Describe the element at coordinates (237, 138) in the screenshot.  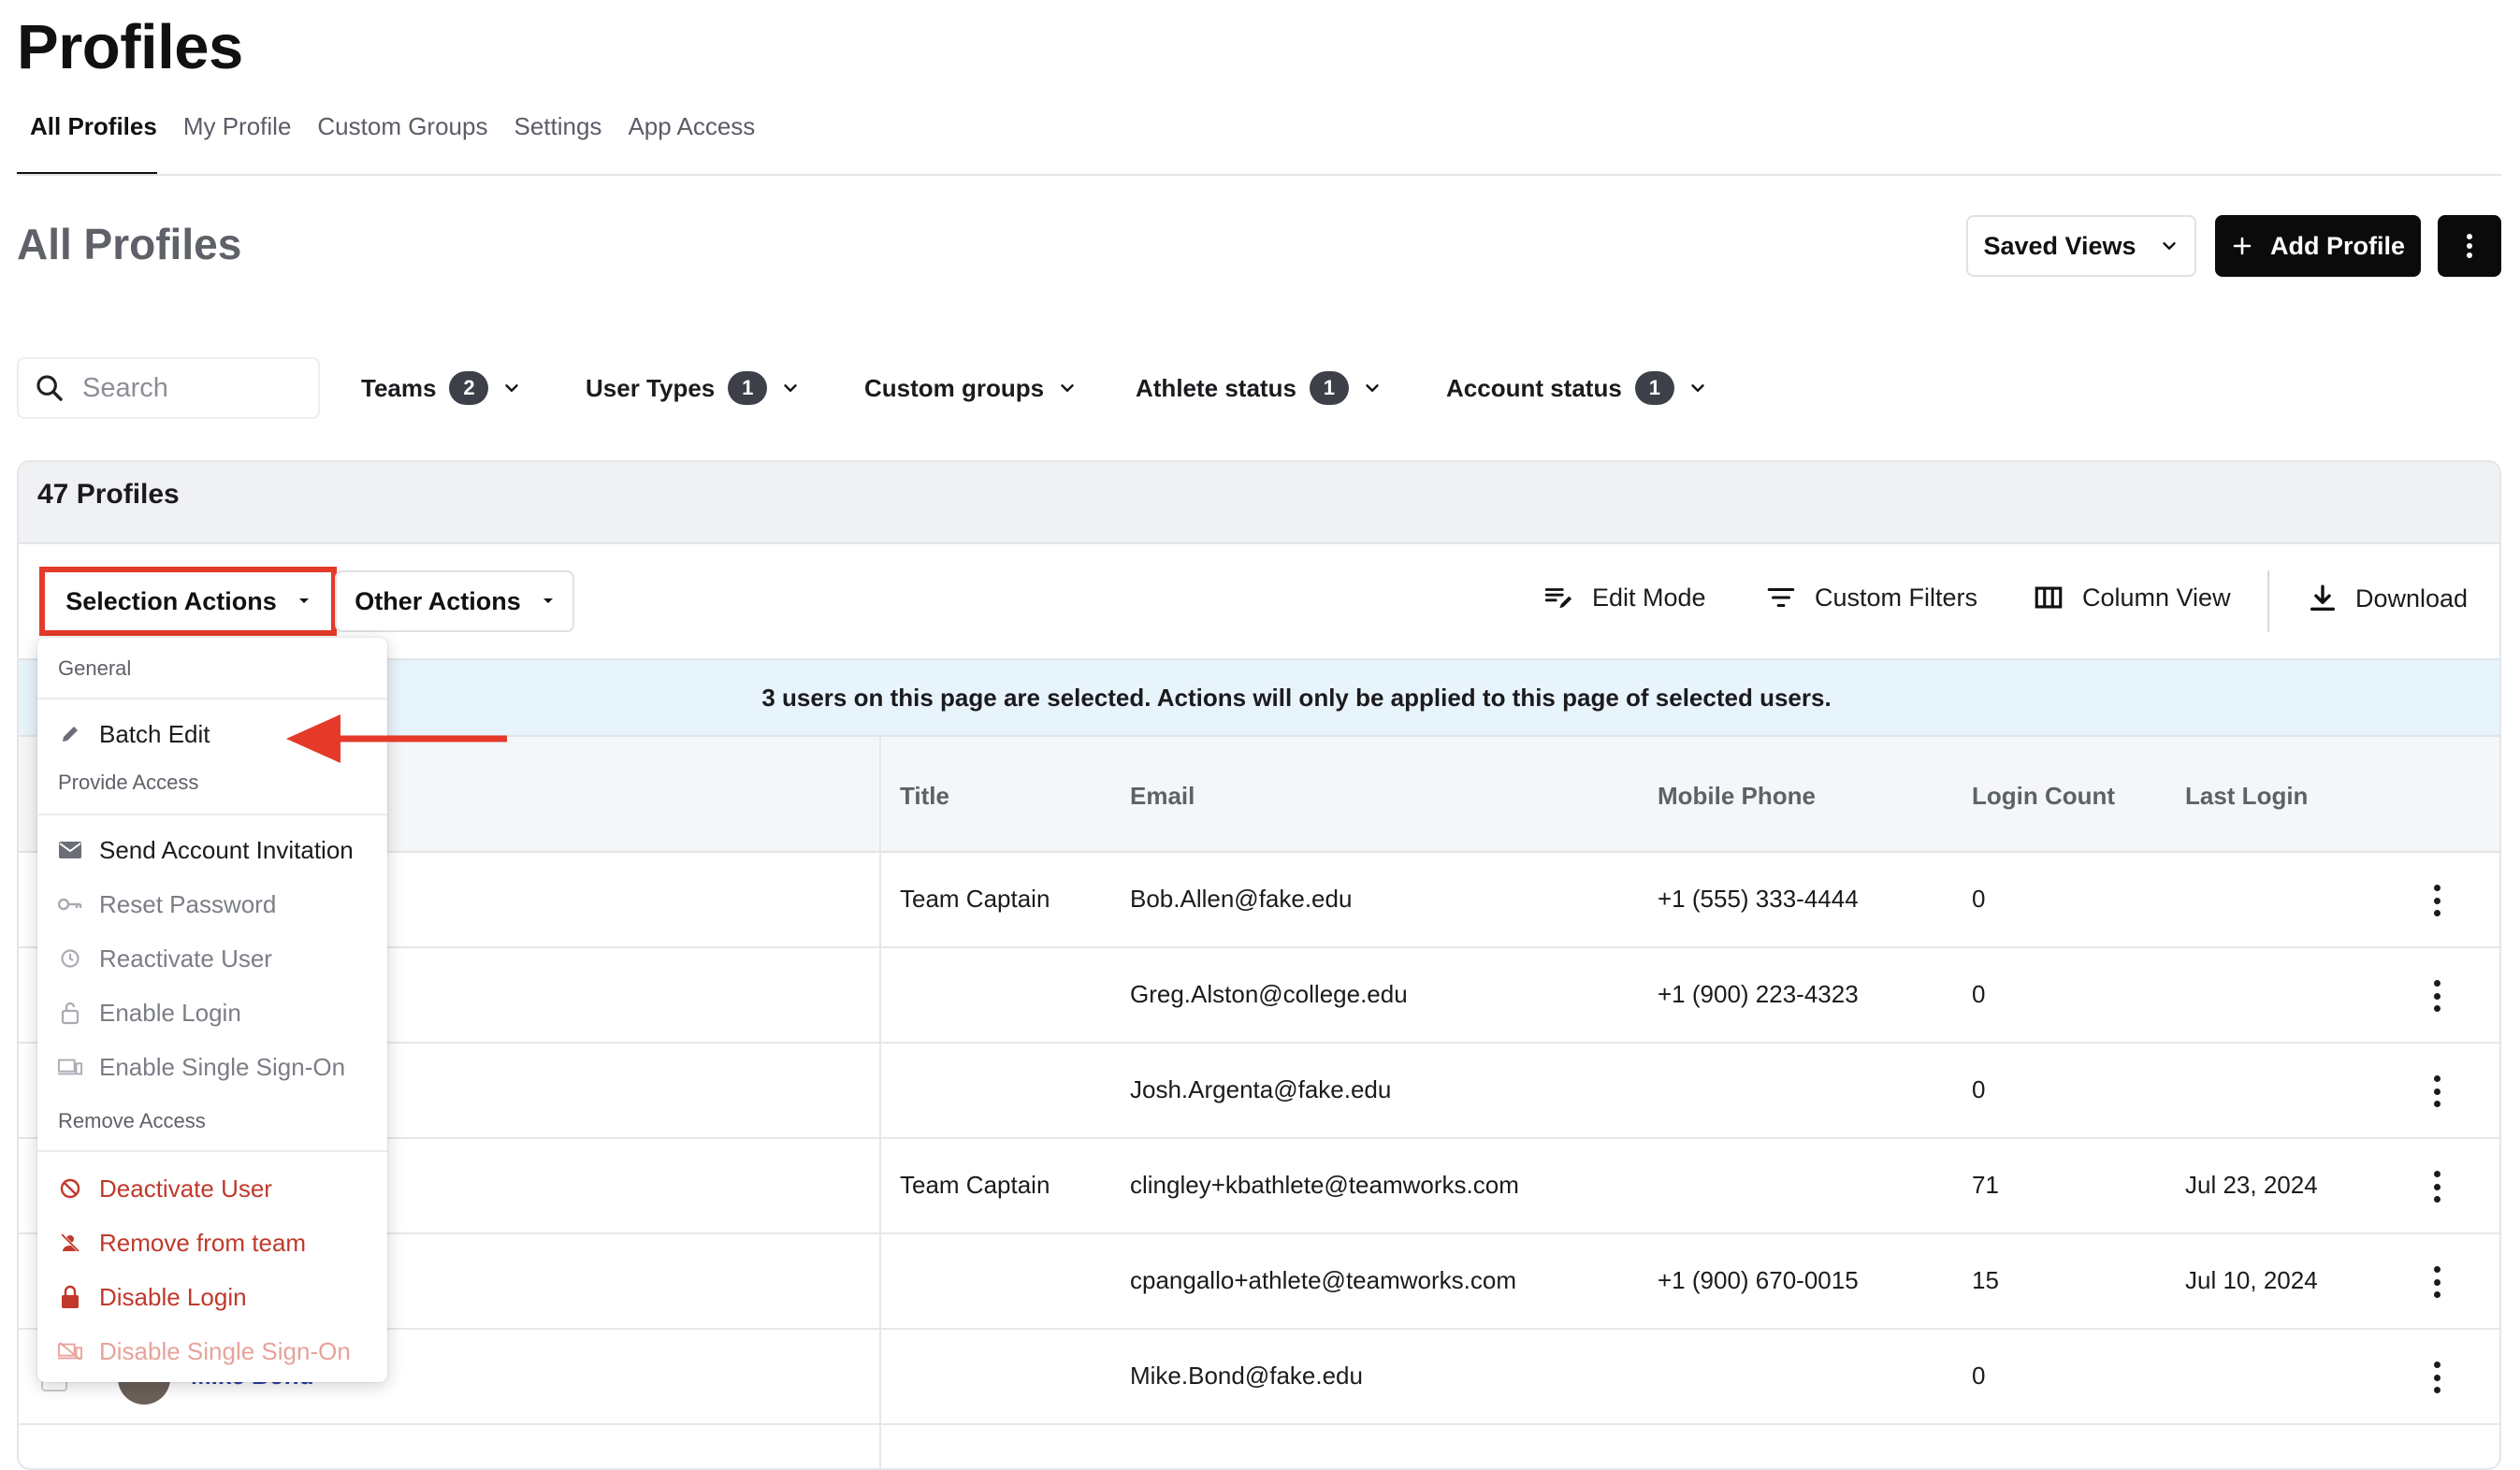
I see `tab-my-profile: My Profile` at that location.